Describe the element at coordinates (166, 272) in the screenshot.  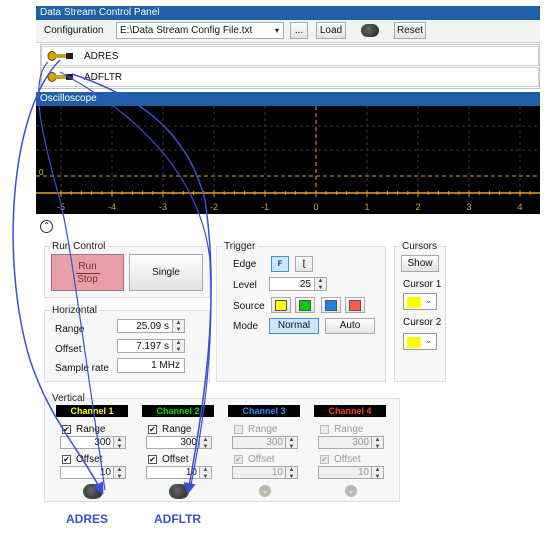
I see `single-button: Single` at that location.